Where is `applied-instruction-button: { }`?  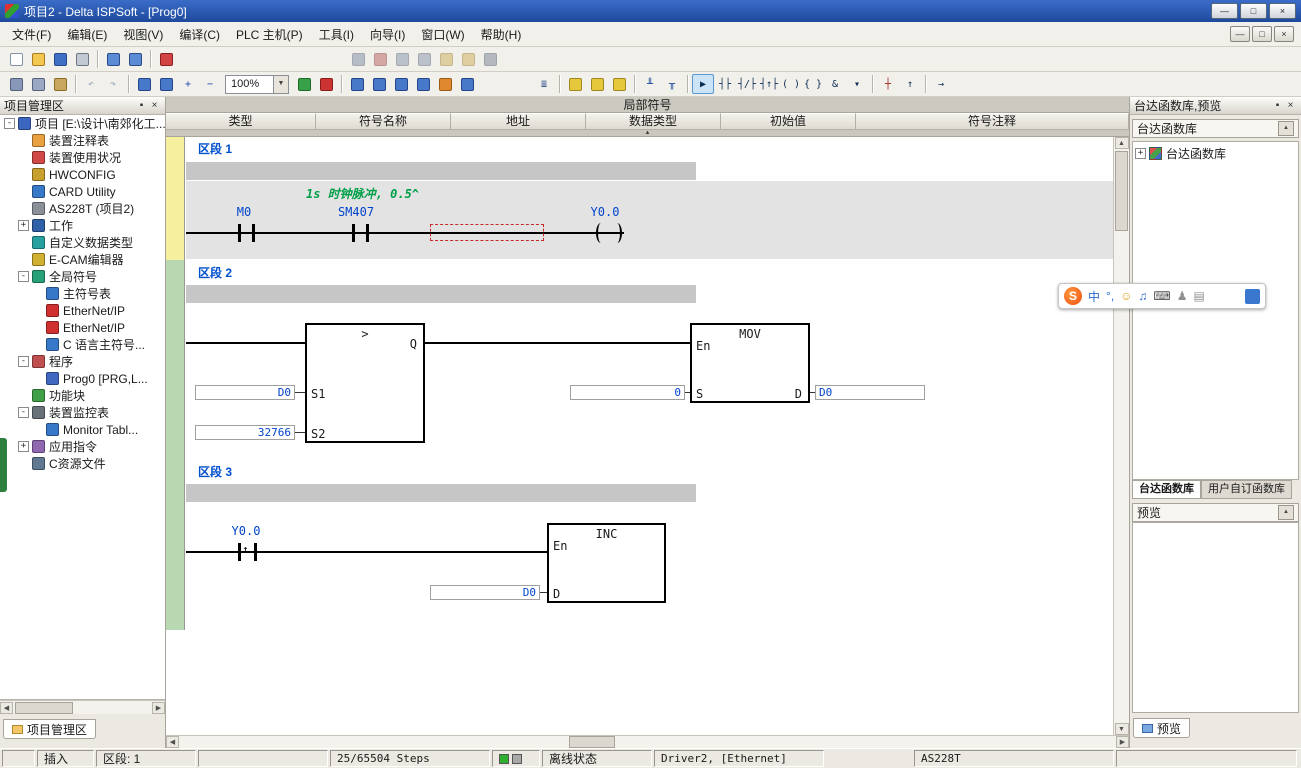 applied-instruction-button: { } is located at coordinates (813, 84).